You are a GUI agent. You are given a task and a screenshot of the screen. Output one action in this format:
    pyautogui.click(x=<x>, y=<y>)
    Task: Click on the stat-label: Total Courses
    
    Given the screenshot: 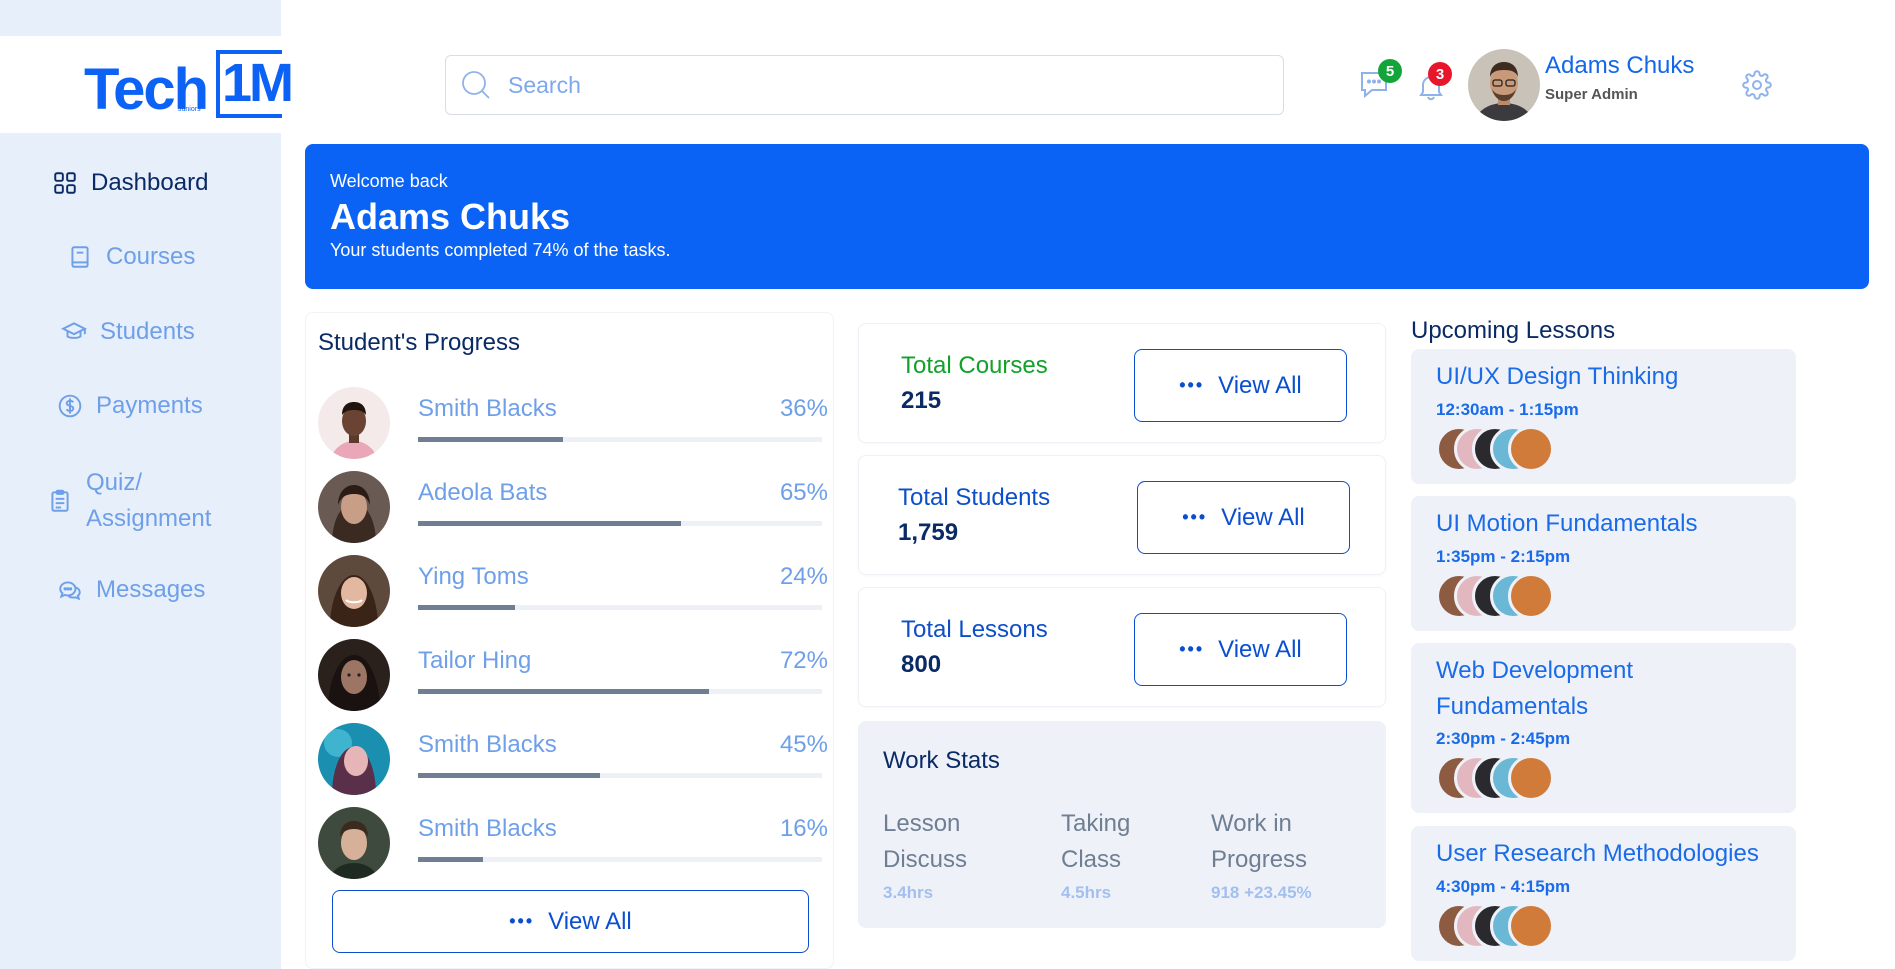 What is the action you would take?
    pyautogui.click(x=974, y=365)
    